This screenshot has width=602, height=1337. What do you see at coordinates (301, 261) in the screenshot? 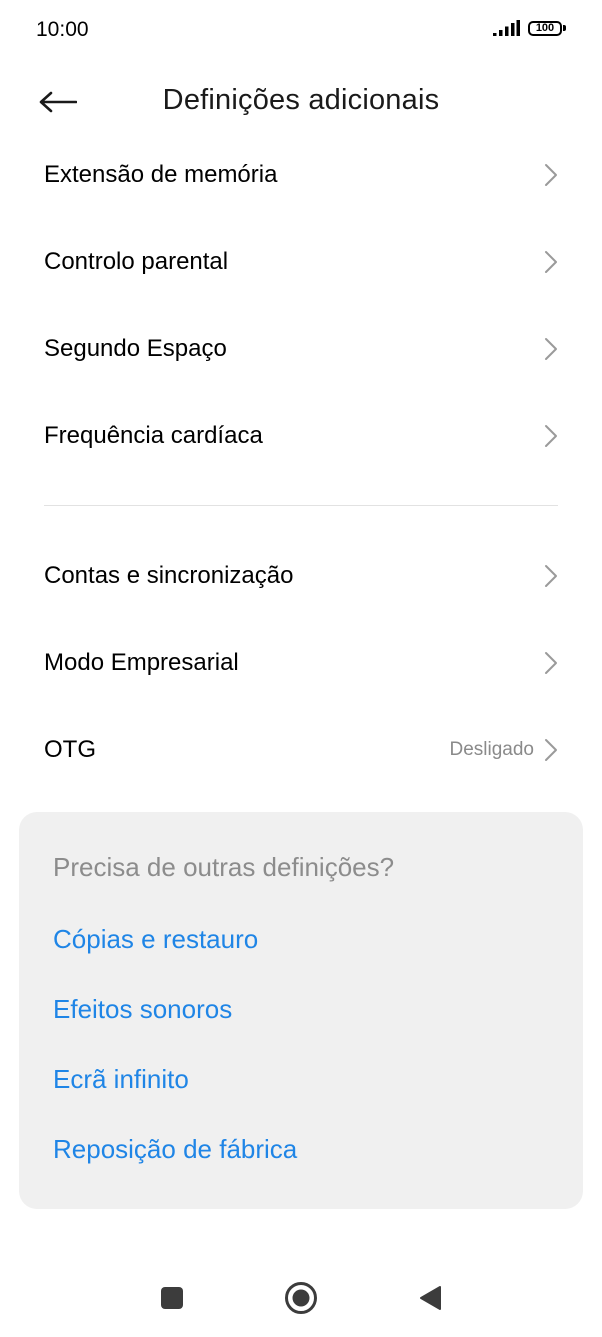
I see `settings-item-parental-control: Controlo parental` at bounding box center [301, 261].